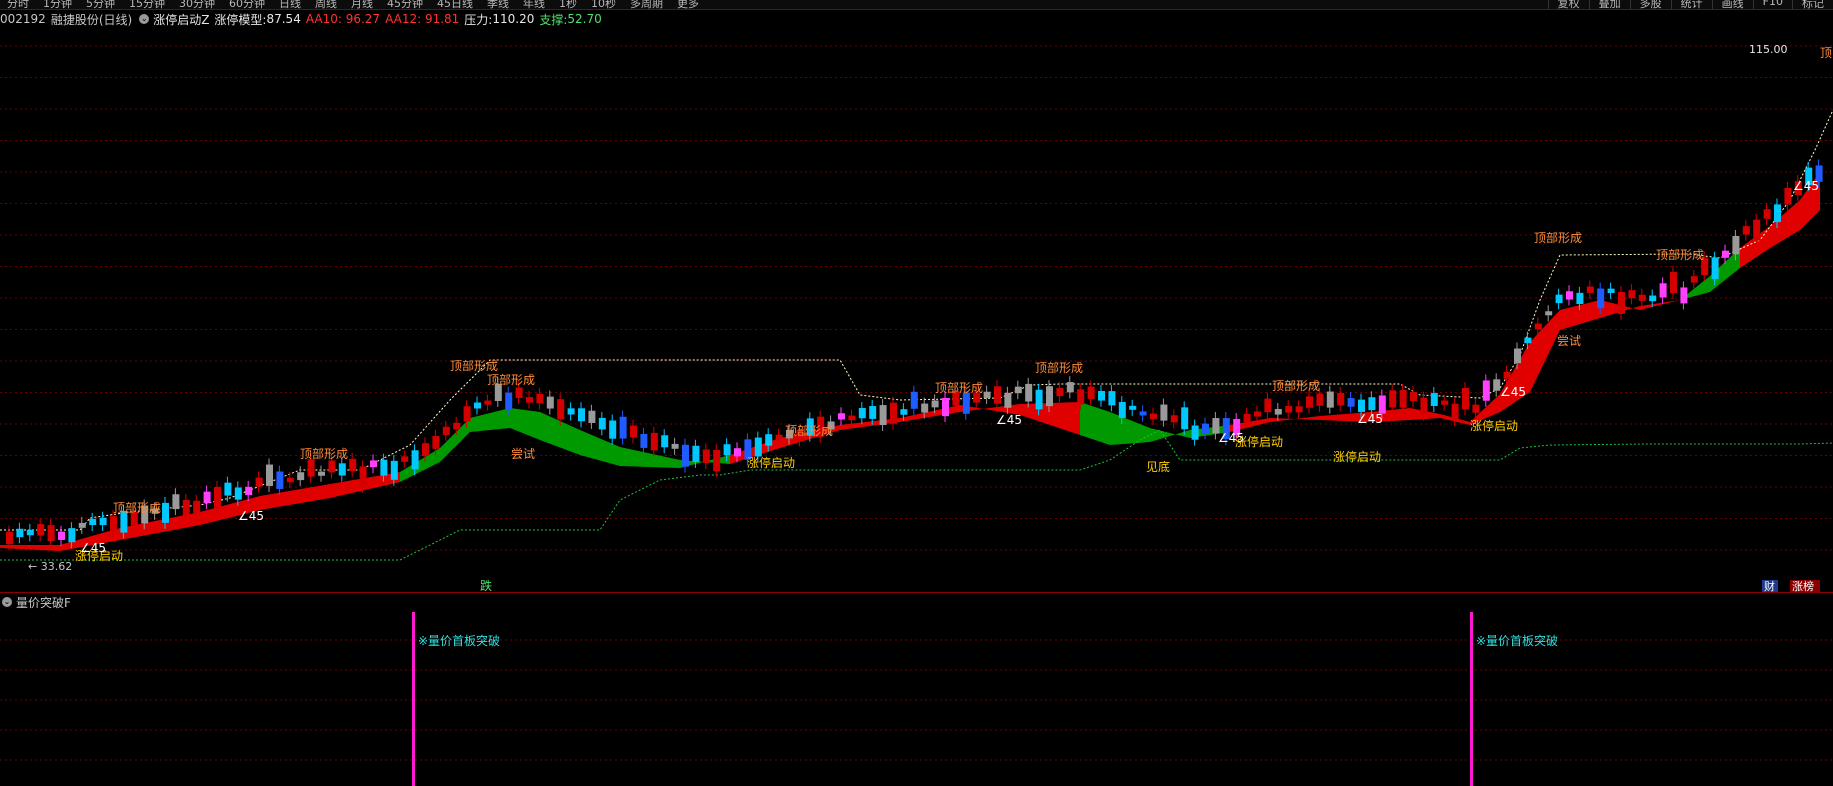  Describe the element at coordinates (486, 585) in the screenshot. I see `label-drop: 跌` at that location.